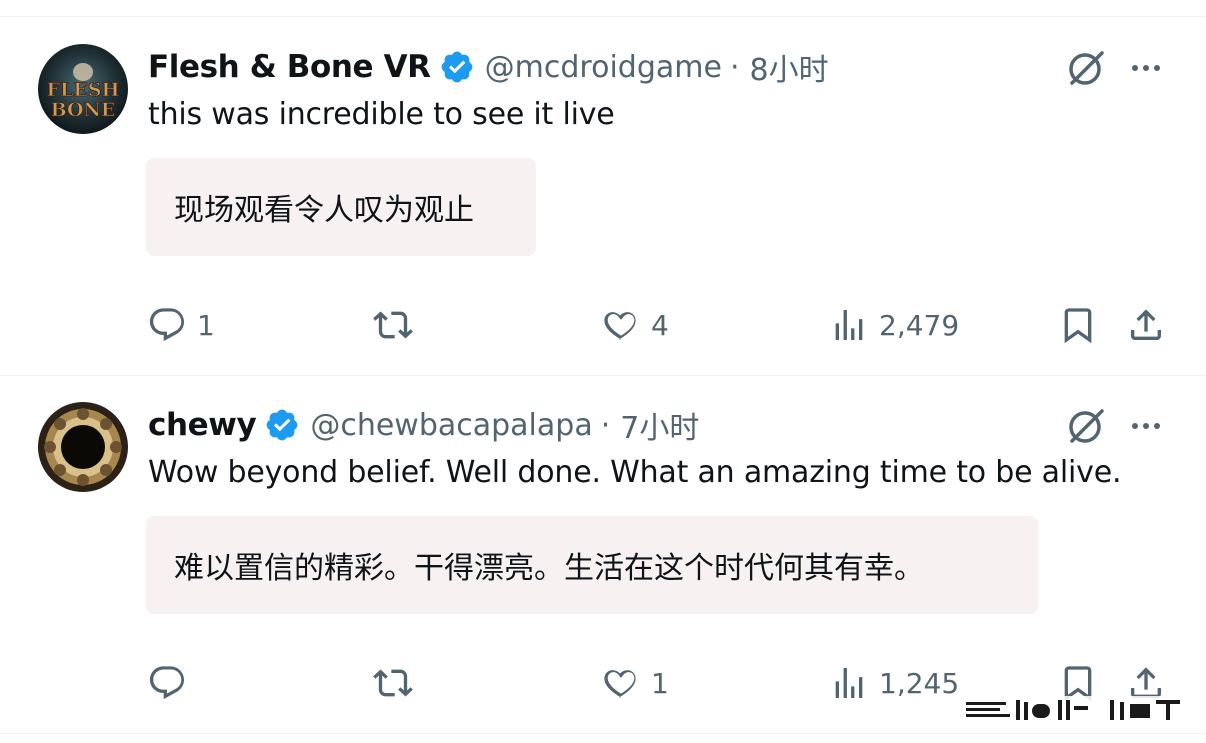  I want to click on display-name: Flesh & Bone VR, so click(289, 67).